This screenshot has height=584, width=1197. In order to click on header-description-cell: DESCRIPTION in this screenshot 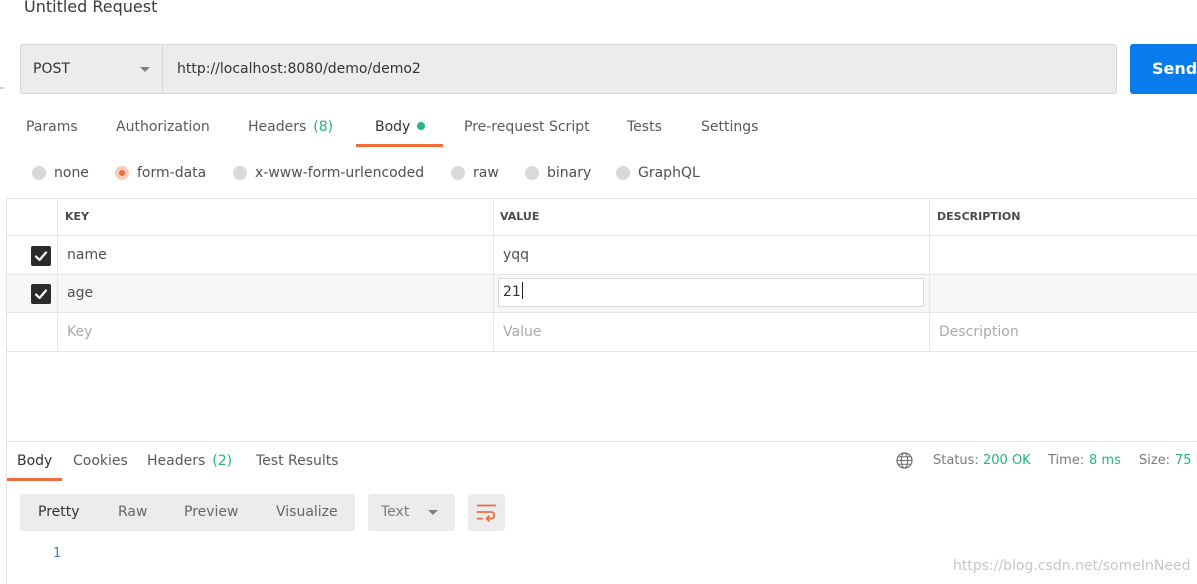, I will do `click(1063, 217)`.